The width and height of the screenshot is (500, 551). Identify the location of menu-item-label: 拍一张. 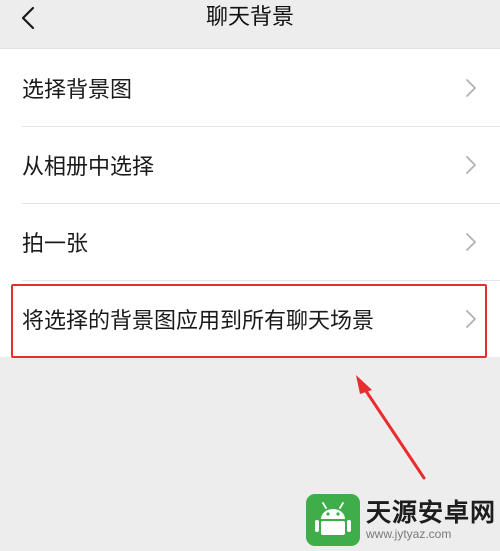
(55, 244).